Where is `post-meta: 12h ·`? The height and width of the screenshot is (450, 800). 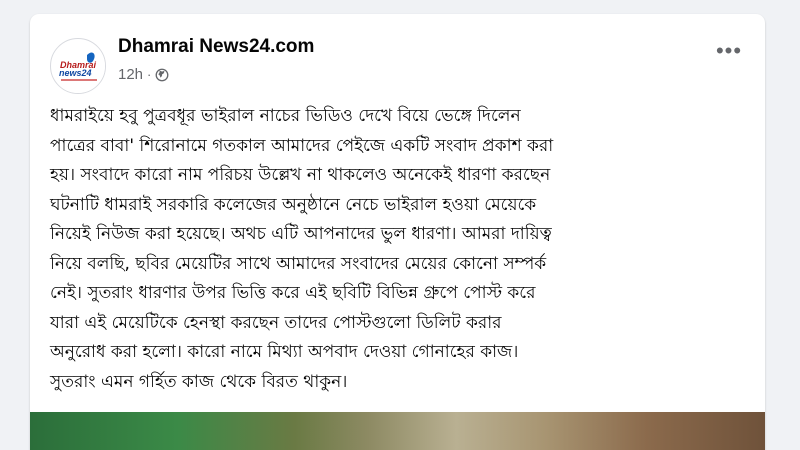 post-meta: 12h · is located at coordinates (143, 74).